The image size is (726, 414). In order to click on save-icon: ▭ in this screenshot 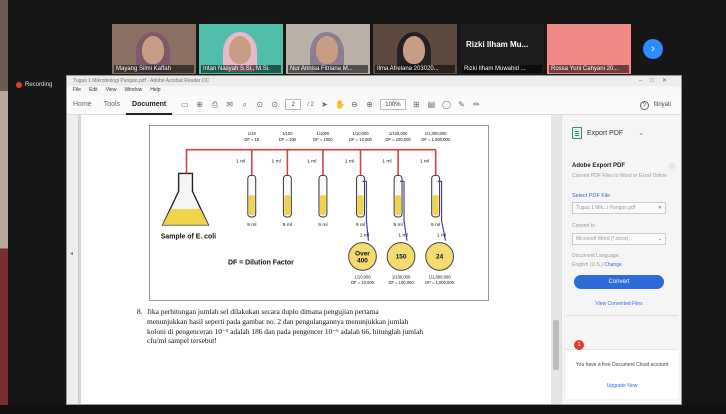, I will do `click(184, 104)`.